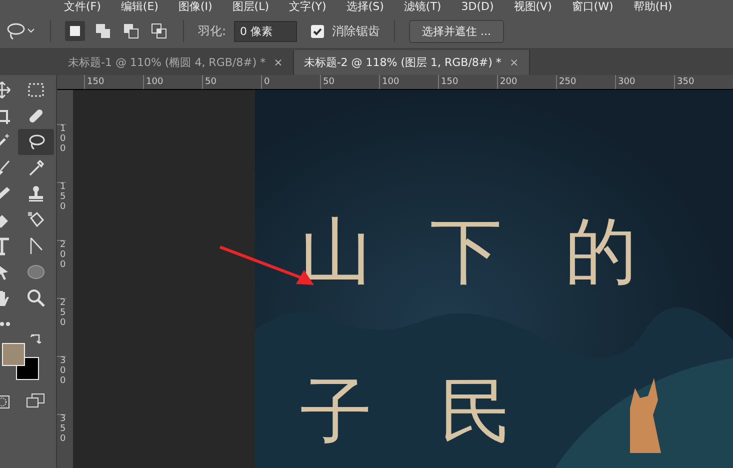  What do you see at coordinates (317, 31) in the screenshot?
I see `anti-alias-checkbox` at bounding box center [317, 31].